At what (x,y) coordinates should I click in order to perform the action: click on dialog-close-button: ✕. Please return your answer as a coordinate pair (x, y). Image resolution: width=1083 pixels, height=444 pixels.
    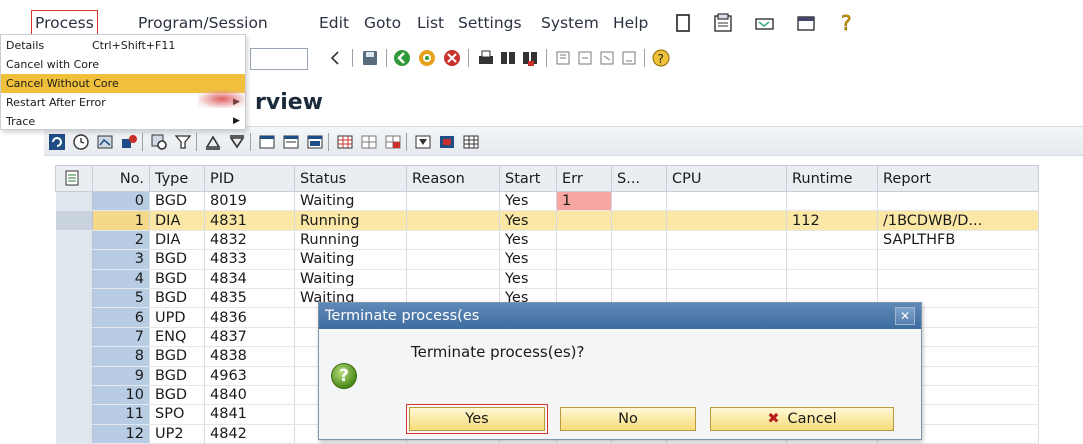
    Looking at the image, I should click on (905, 316).